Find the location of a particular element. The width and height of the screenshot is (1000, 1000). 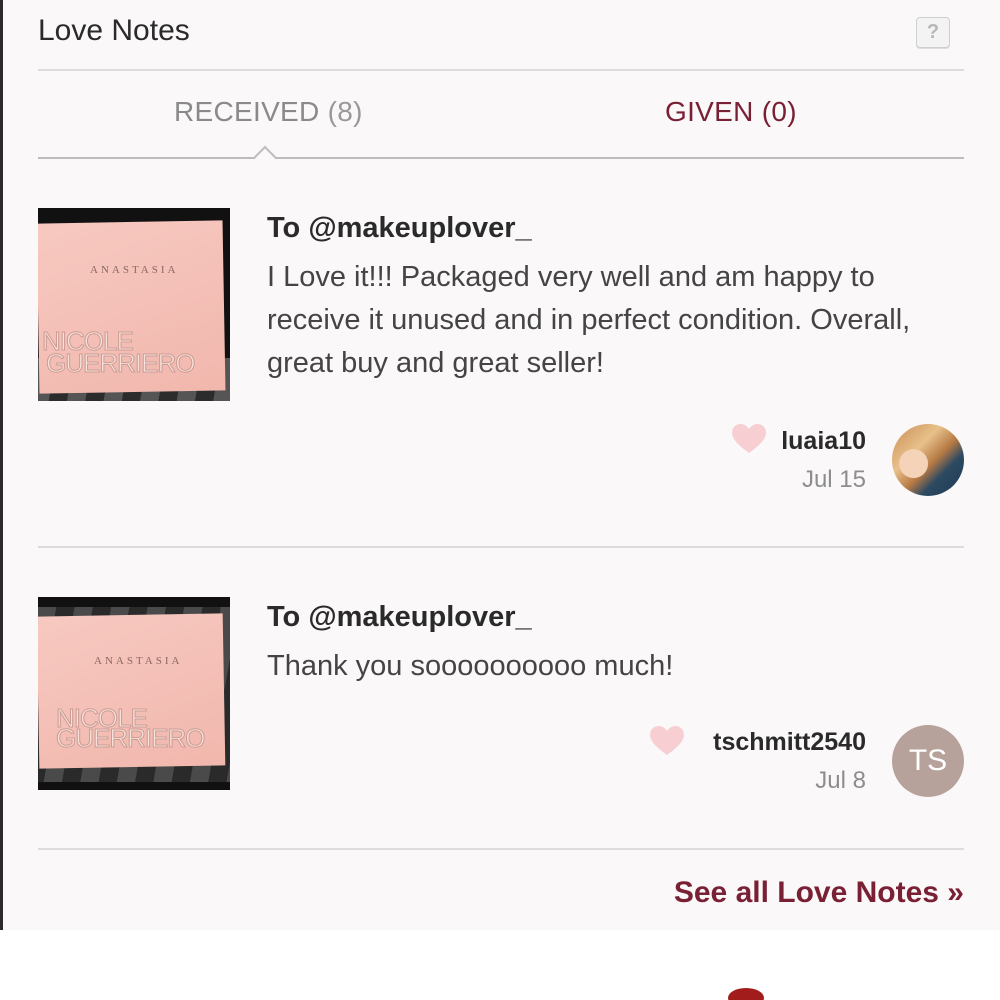

tab-given: GIVEN (0) is located at coordinates (731, 112).